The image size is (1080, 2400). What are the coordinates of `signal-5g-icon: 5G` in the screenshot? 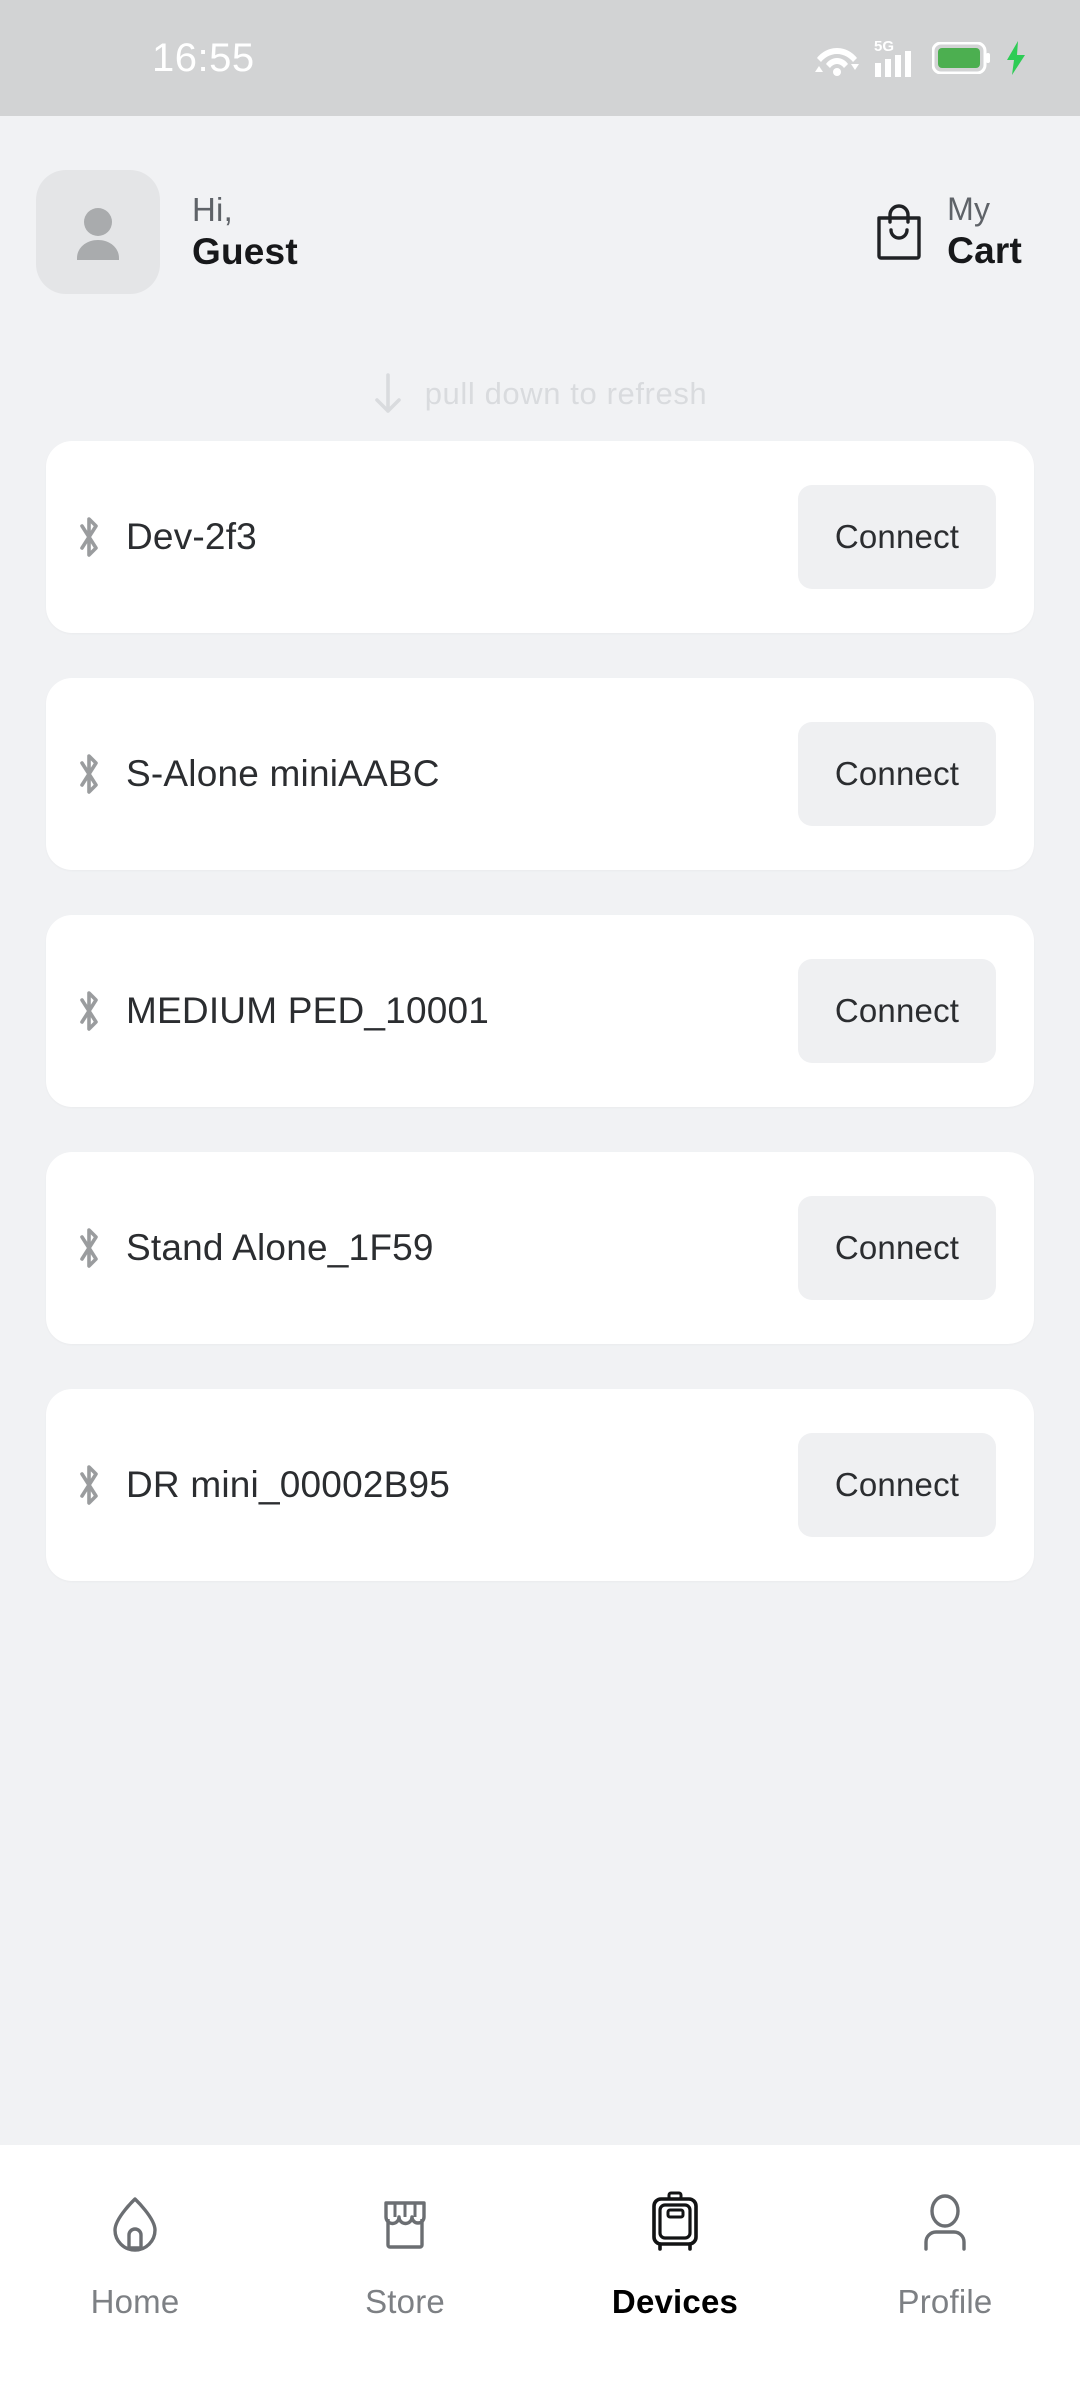 It's located at (896, 58).